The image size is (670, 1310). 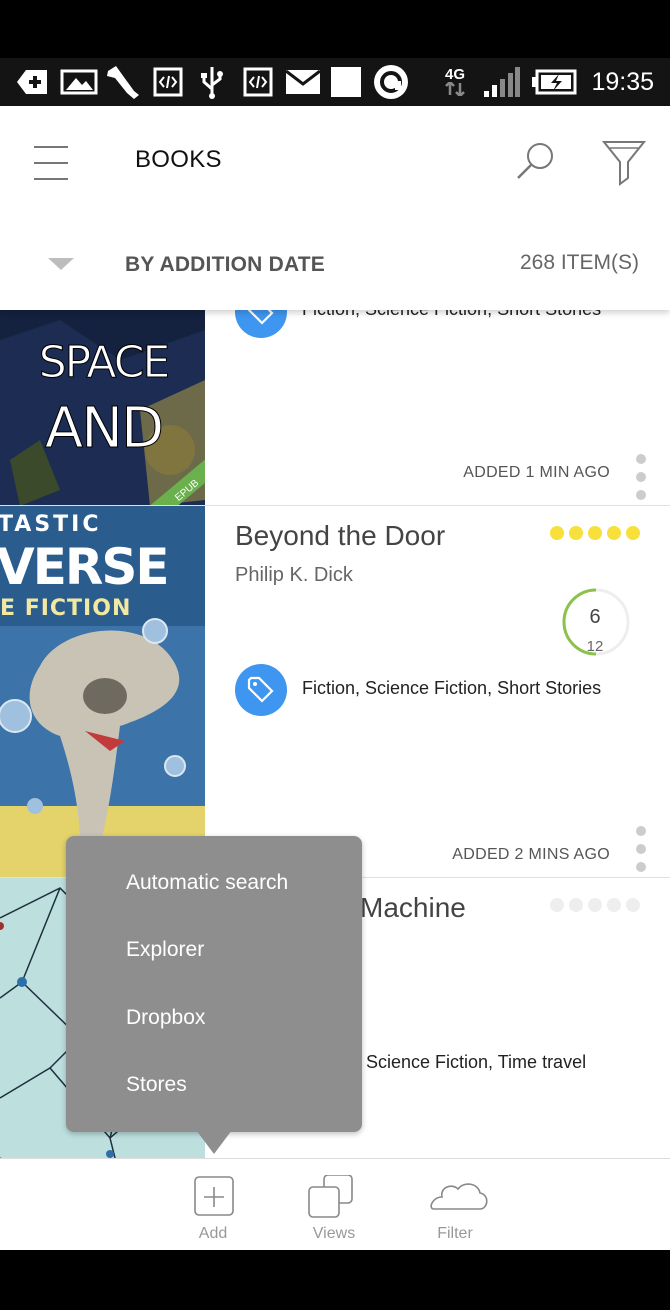 What do you see at coordinates (294, 575) in the screenshot?
I see `book-author: Philip K. Dick` at bounding box center [294, 575].